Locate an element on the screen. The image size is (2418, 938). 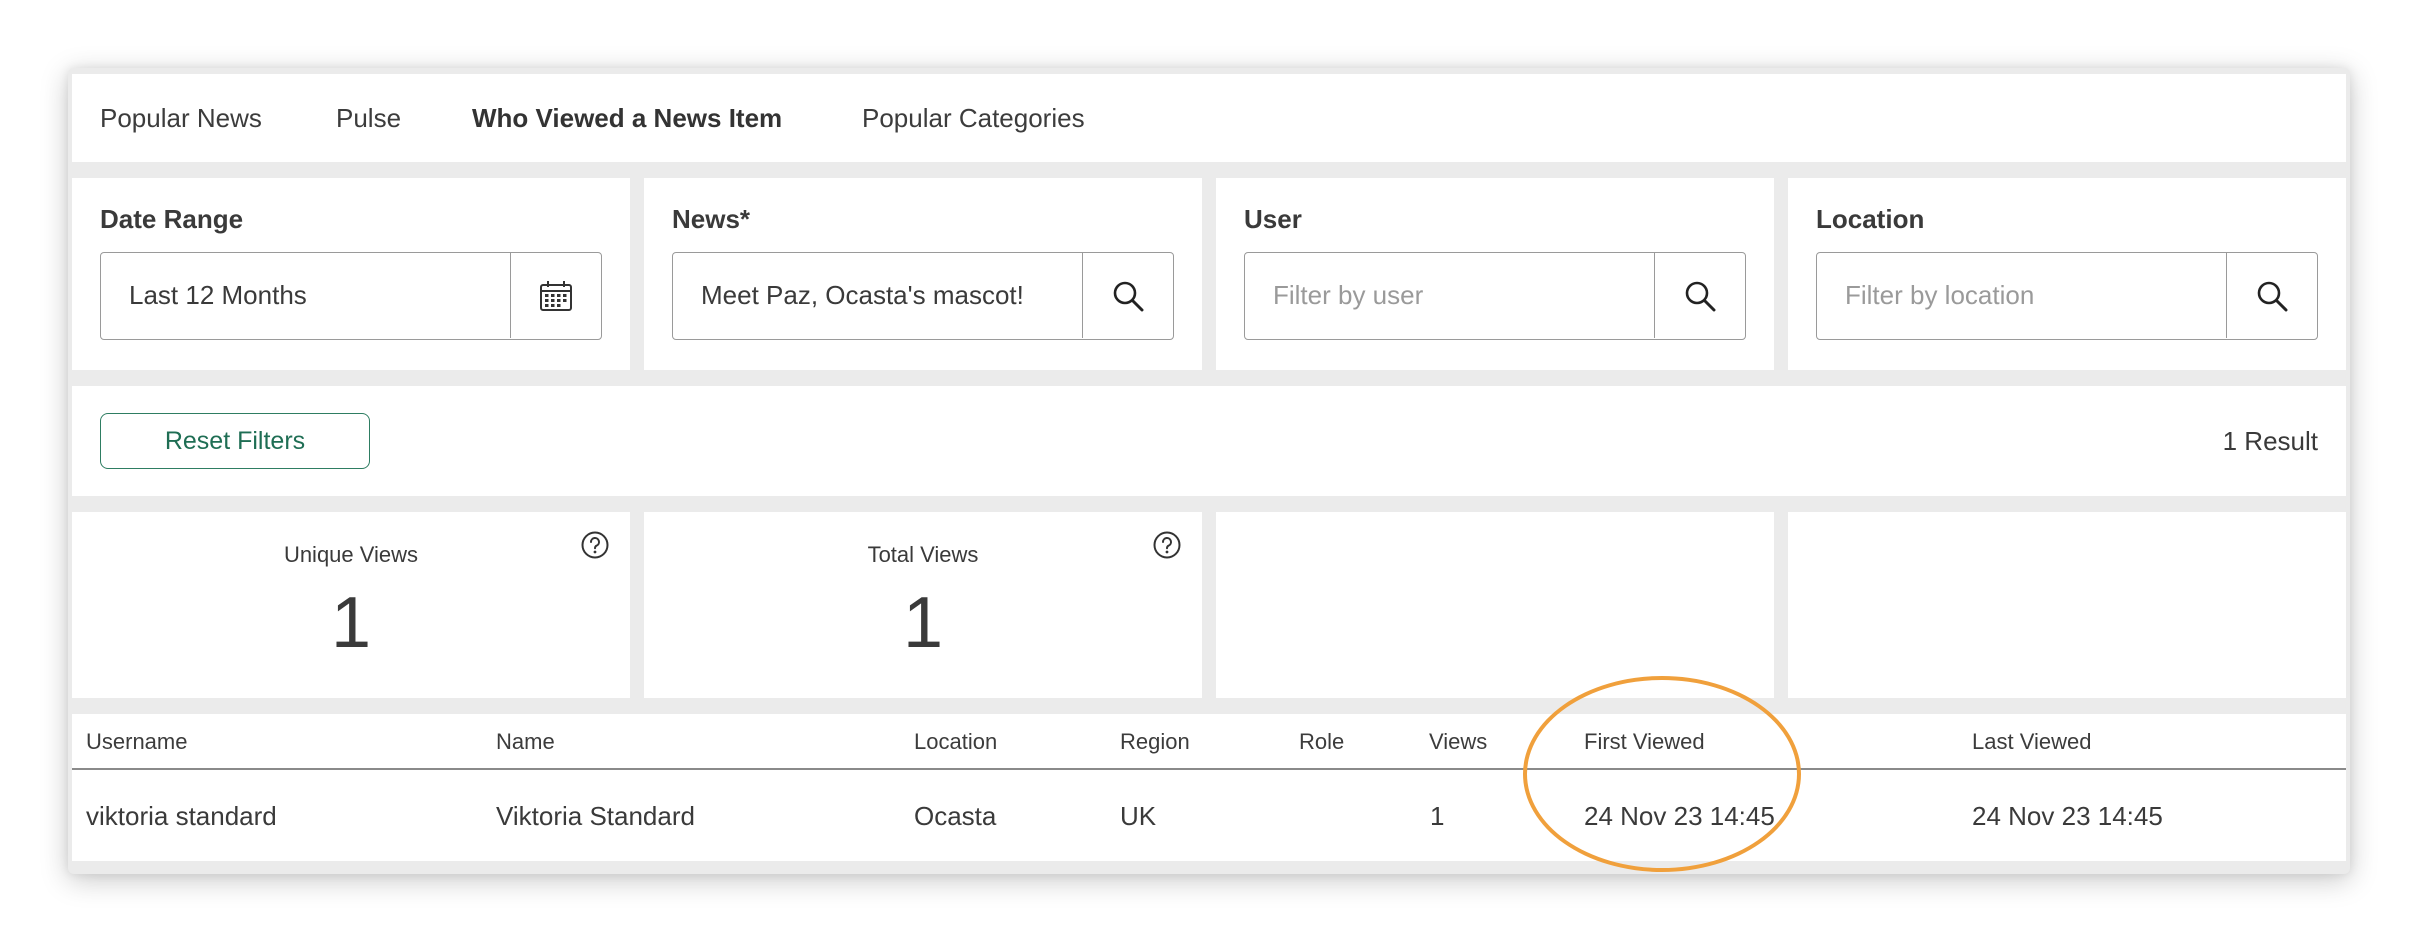
unique-views-card: Unique Views 1 is located at coordinates (351, 605).